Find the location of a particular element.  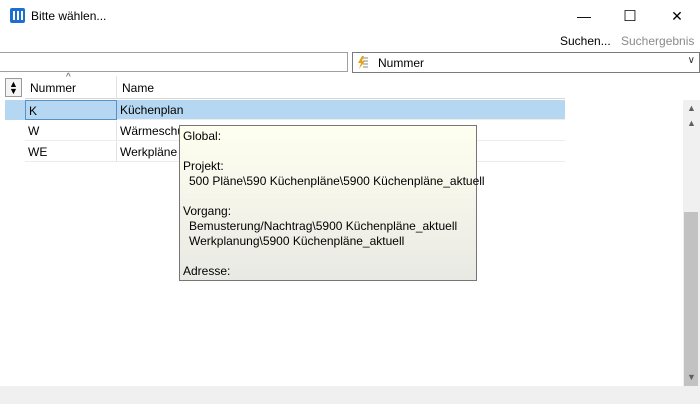

column-header-nummer: Nummer ^ is located at coordinates (71, 85).